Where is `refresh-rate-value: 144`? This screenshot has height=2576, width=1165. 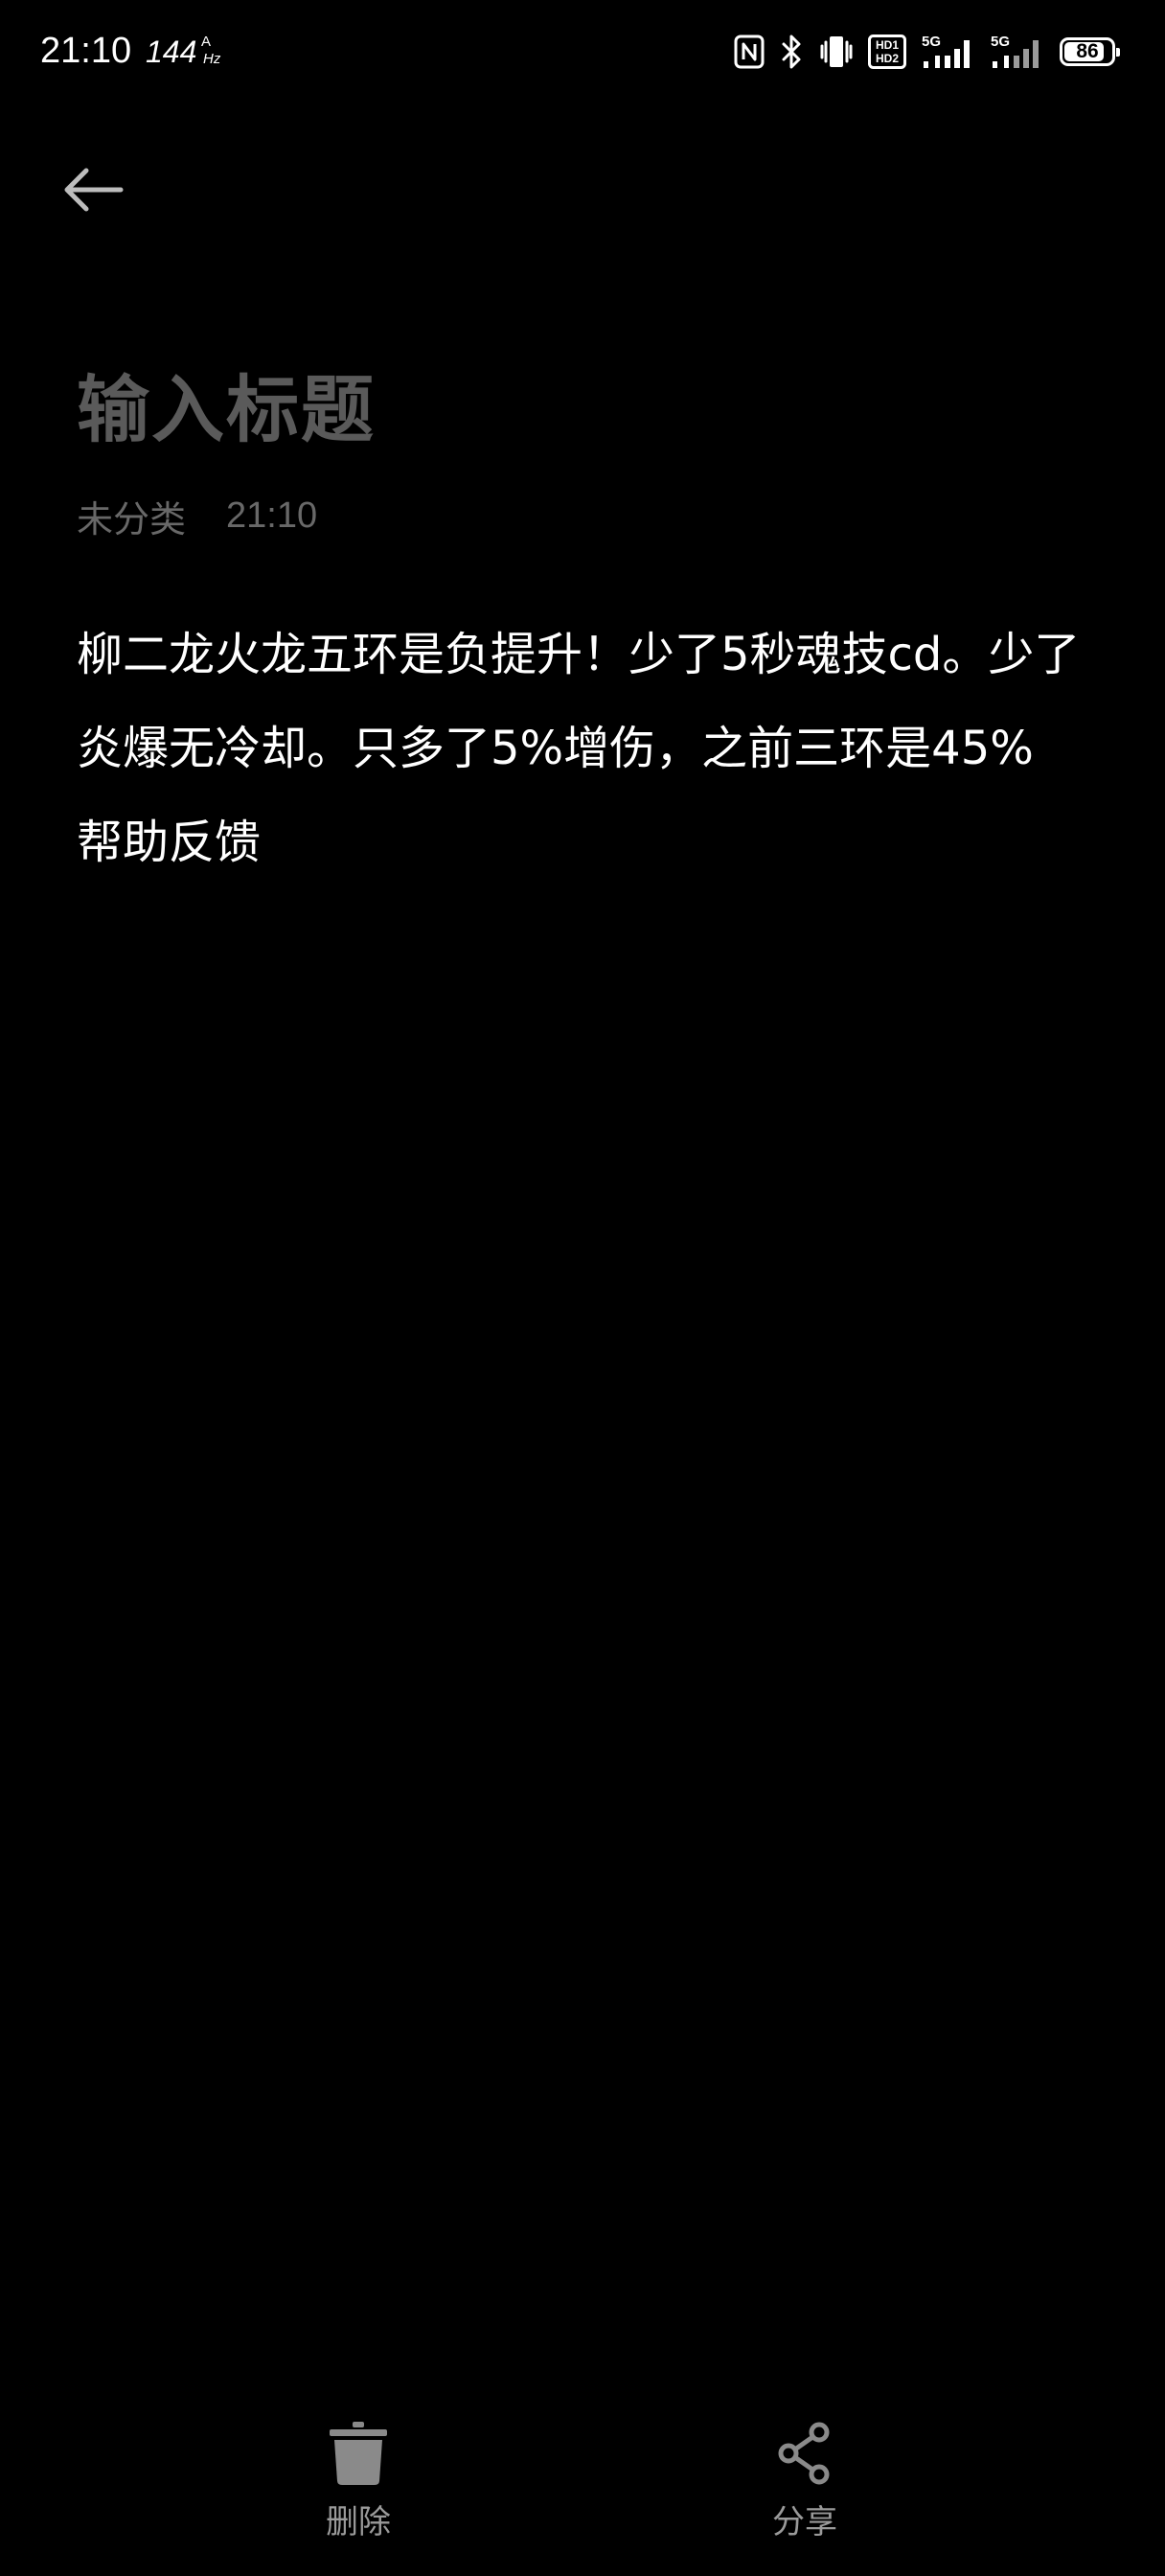
refresh-rate-value: 144 is located at coordinates (171, 51).